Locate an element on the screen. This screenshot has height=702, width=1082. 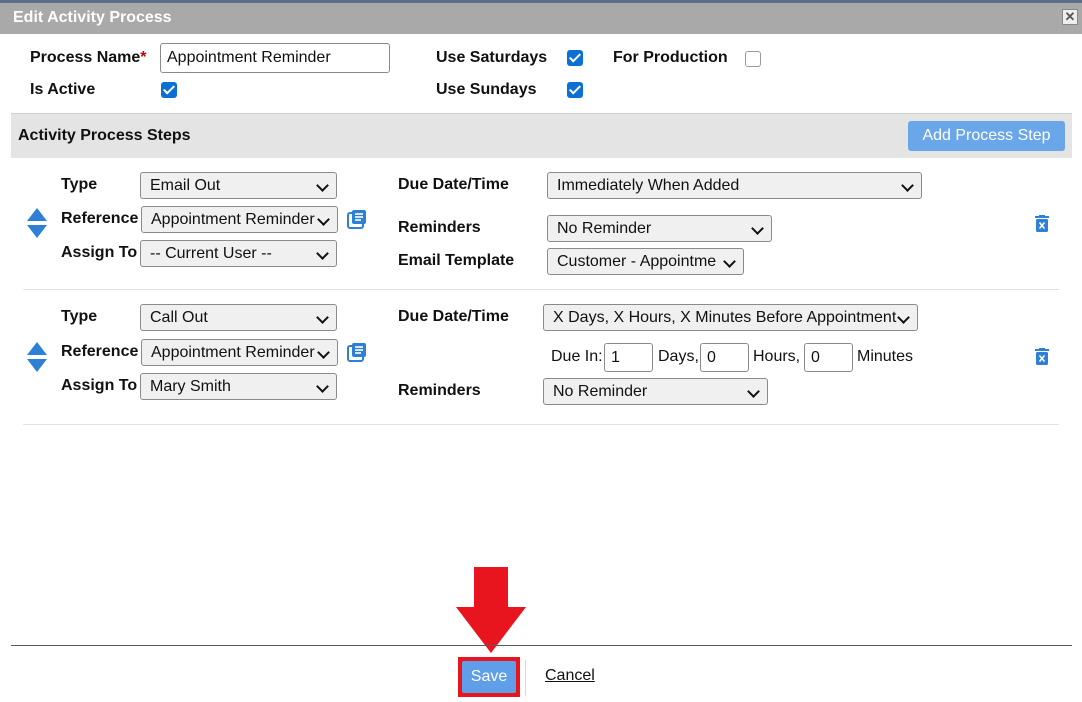
step-2-hours-label: Hours, is located at coordinates (777, 356).